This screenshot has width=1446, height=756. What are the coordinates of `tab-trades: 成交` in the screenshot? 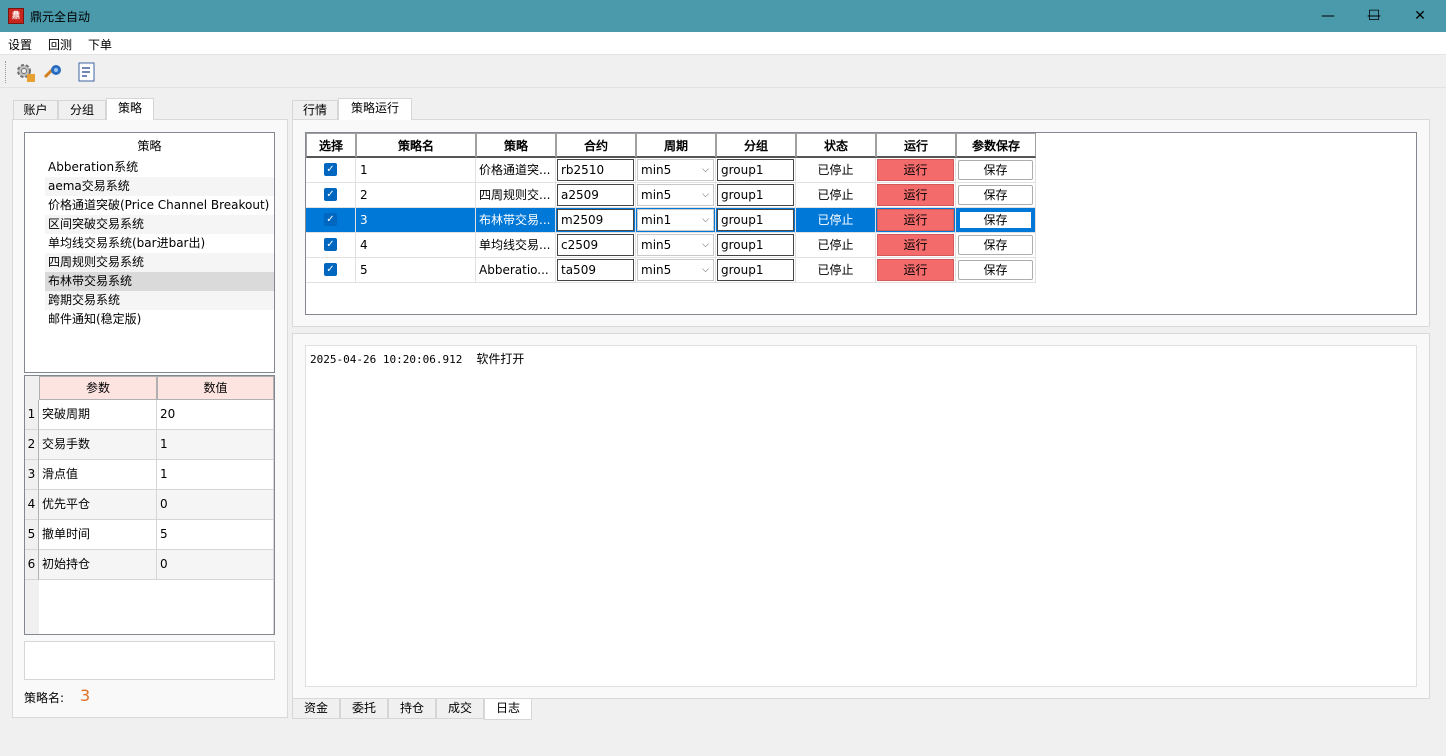 It's located at (460, 709).